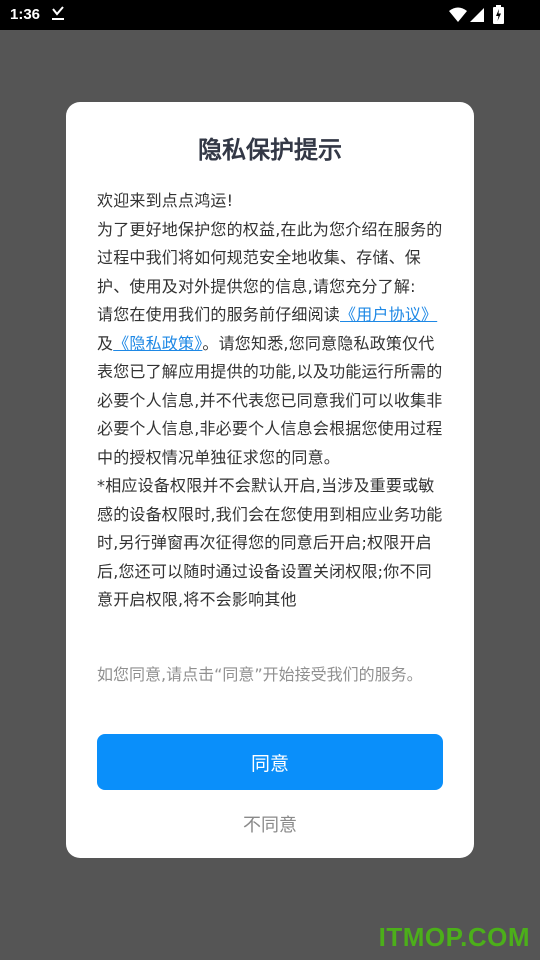  Describe the element at coordinates (219, 314) in the screenshot. I see `policy-prefix-text: 请您在使用我们的服务前仔细阅读` at that location.